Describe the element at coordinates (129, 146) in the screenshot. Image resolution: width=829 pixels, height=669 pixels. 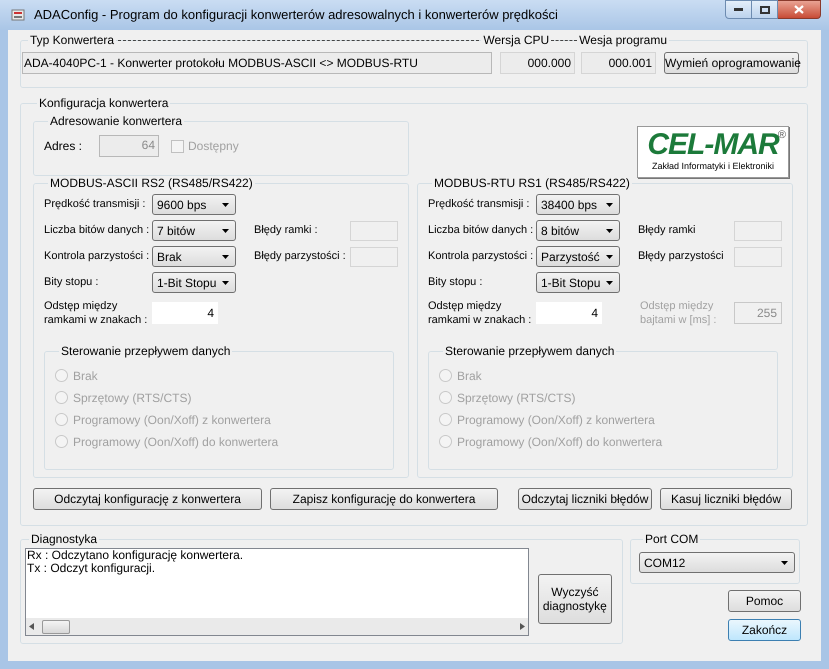
I see `address-field: 64` at that location.